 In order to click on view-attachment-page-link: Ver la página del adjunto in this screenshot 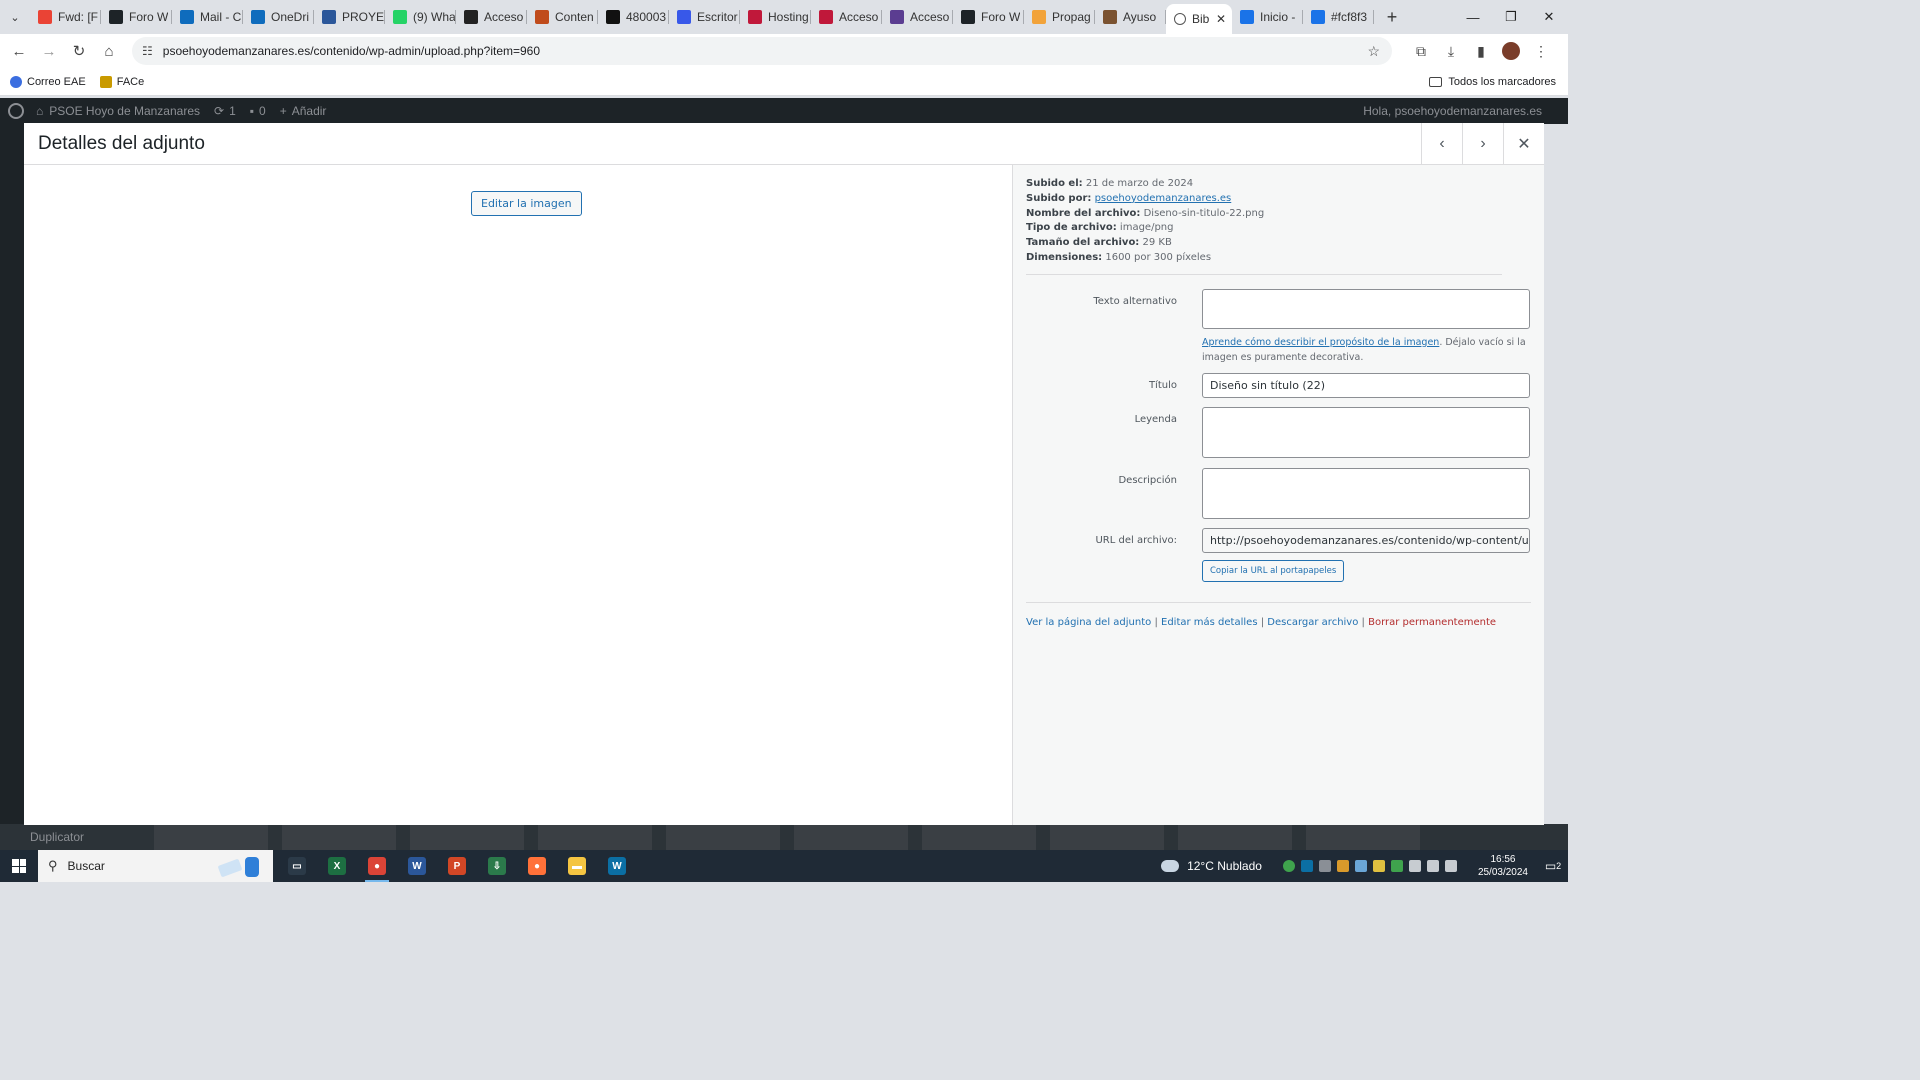, I will do `click(1088, 622)`.